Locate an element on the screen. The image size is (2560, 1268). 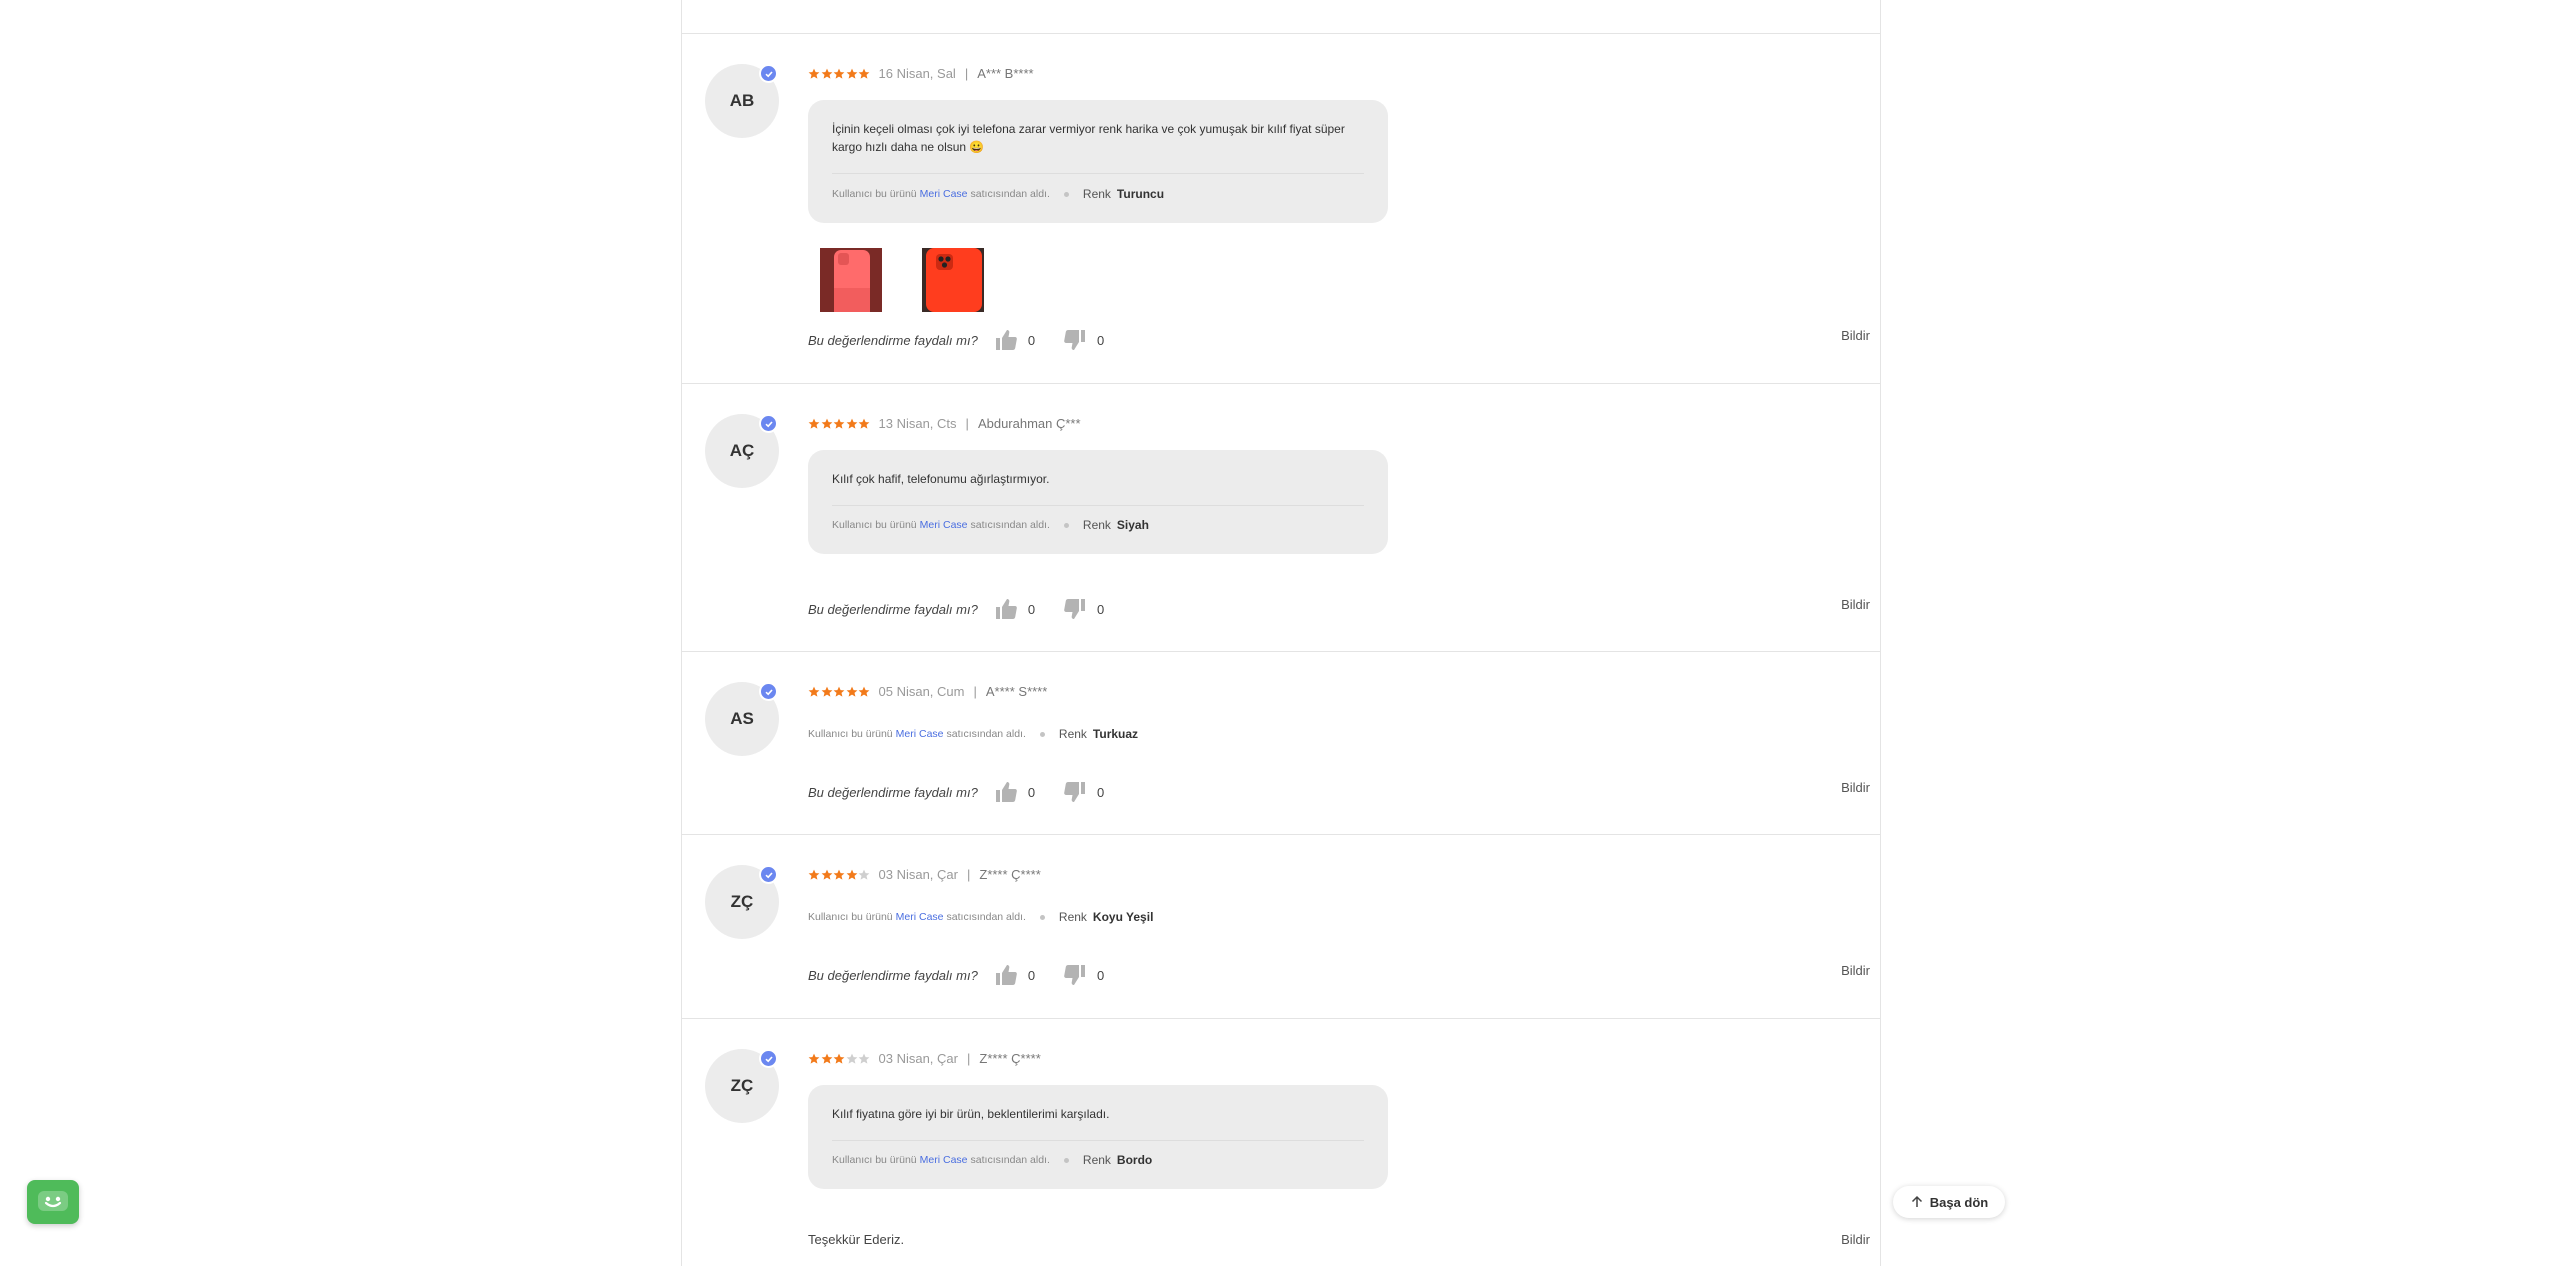
back-to-top-button: Başa dön is located at coordinates (1949, 1202).